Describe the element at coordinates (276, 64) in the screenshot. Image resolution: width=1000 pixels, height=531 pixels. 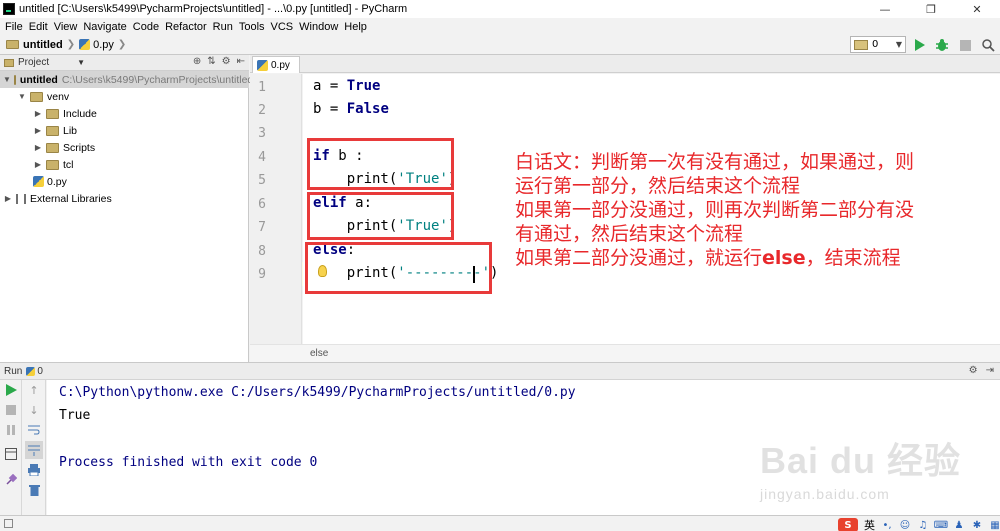
I see `tab-0py: 0.py` at that location.